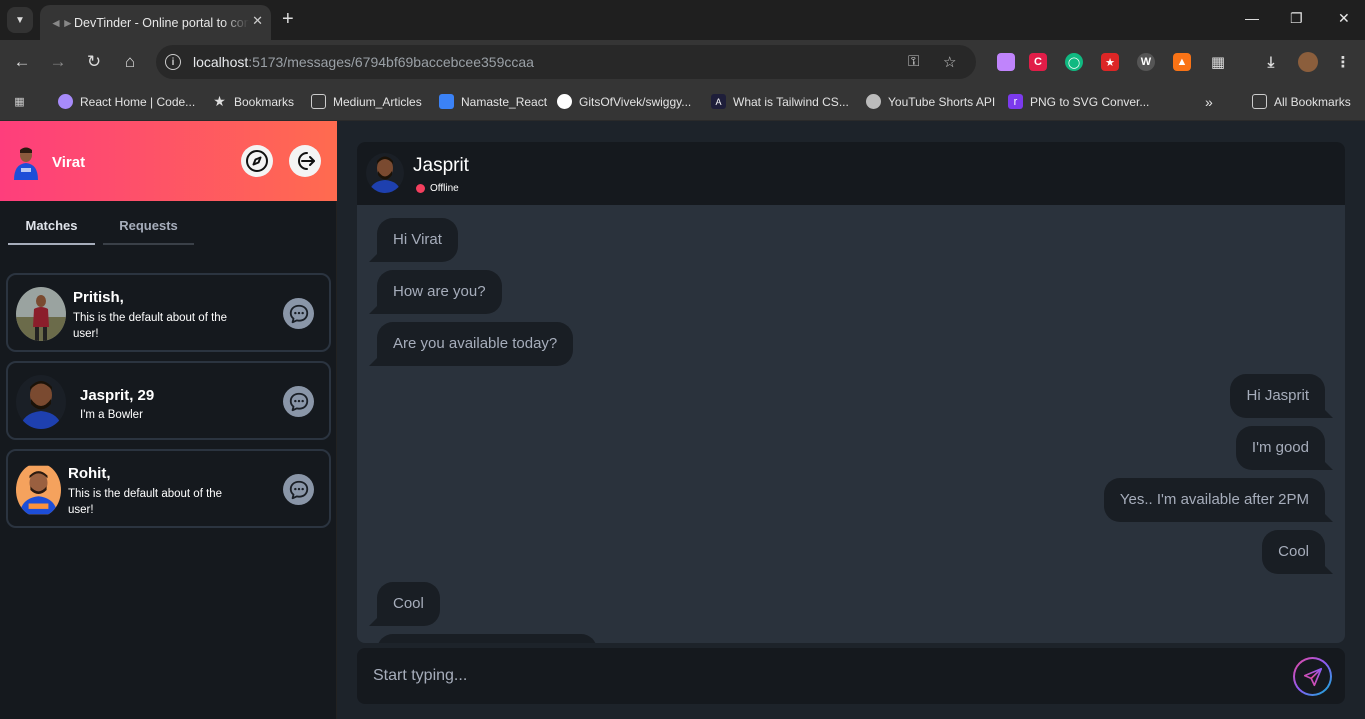 The width and height of the screenshot is (1365, 719). I want to click on password-key-icon: ⚿, so click(913, 61).